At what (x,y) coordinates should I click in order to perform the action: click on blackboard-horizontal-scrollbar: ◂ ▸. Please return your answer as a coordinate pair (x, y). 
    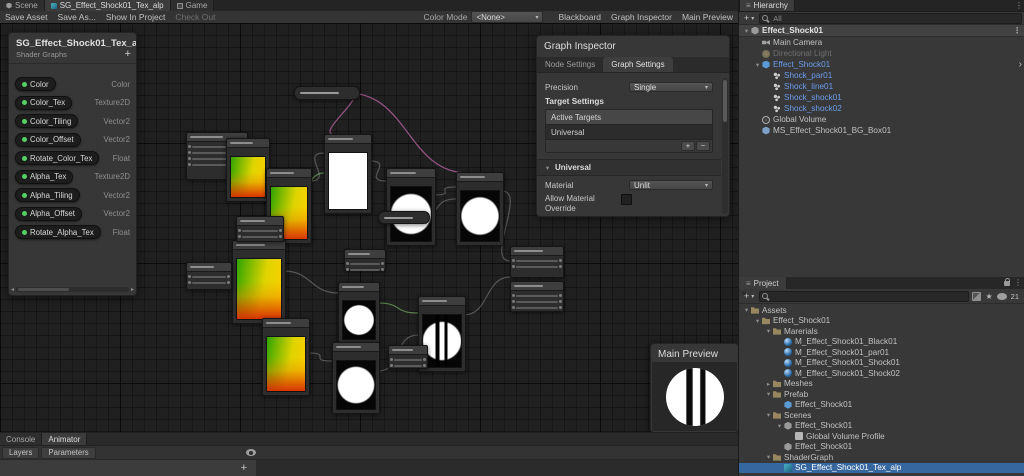
    Looking at the image, I should click on (72, 289).